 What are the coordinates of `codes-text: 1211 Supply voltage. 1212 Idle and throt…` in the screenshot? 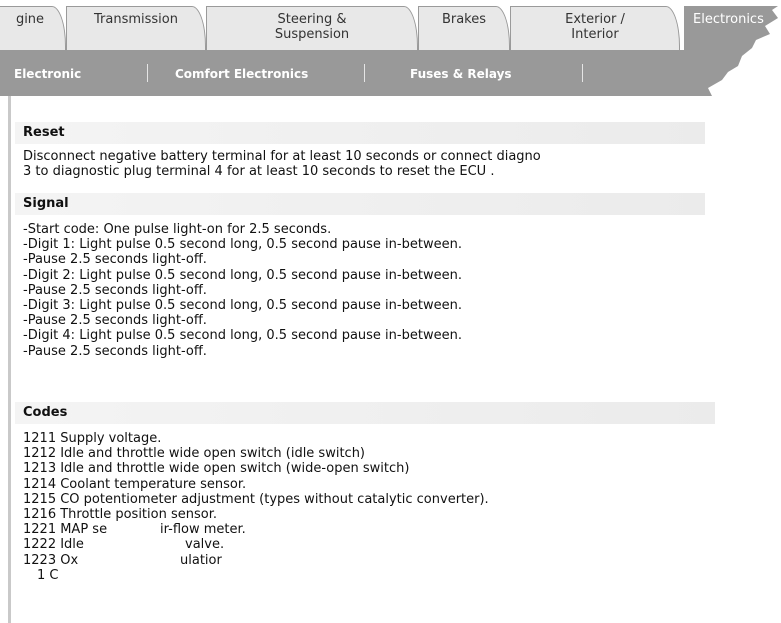 It's located at (256, 507).